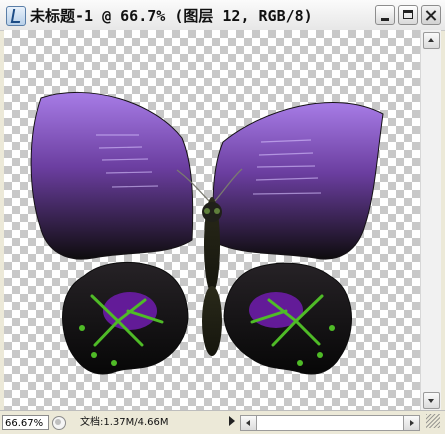  Describe the element at coordinates (430, 220) in the screenshot. I see `vertical-scrollbar` at that location.